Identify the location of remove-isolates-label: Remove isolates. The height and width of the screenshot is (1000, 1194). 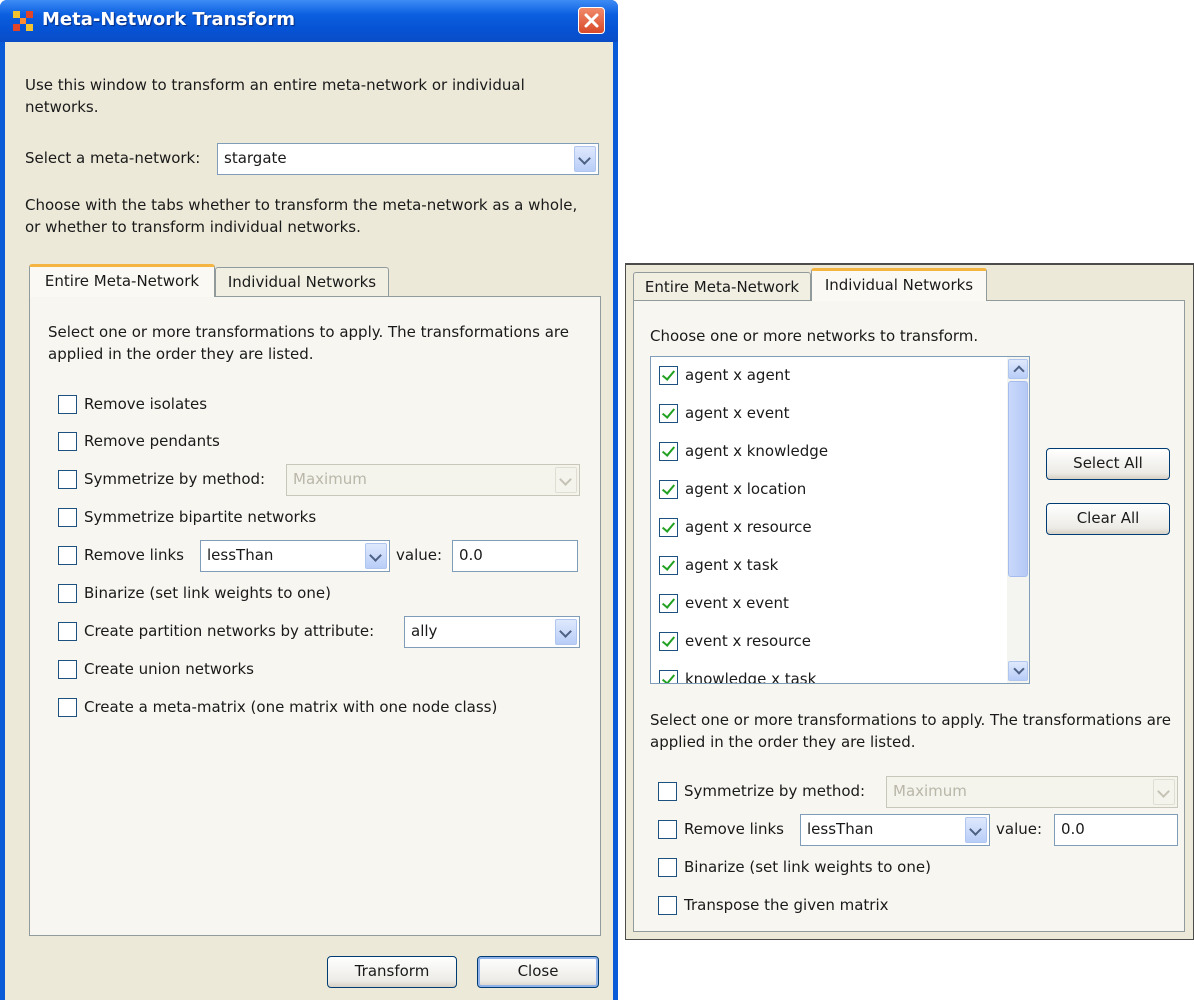
(146, 404).